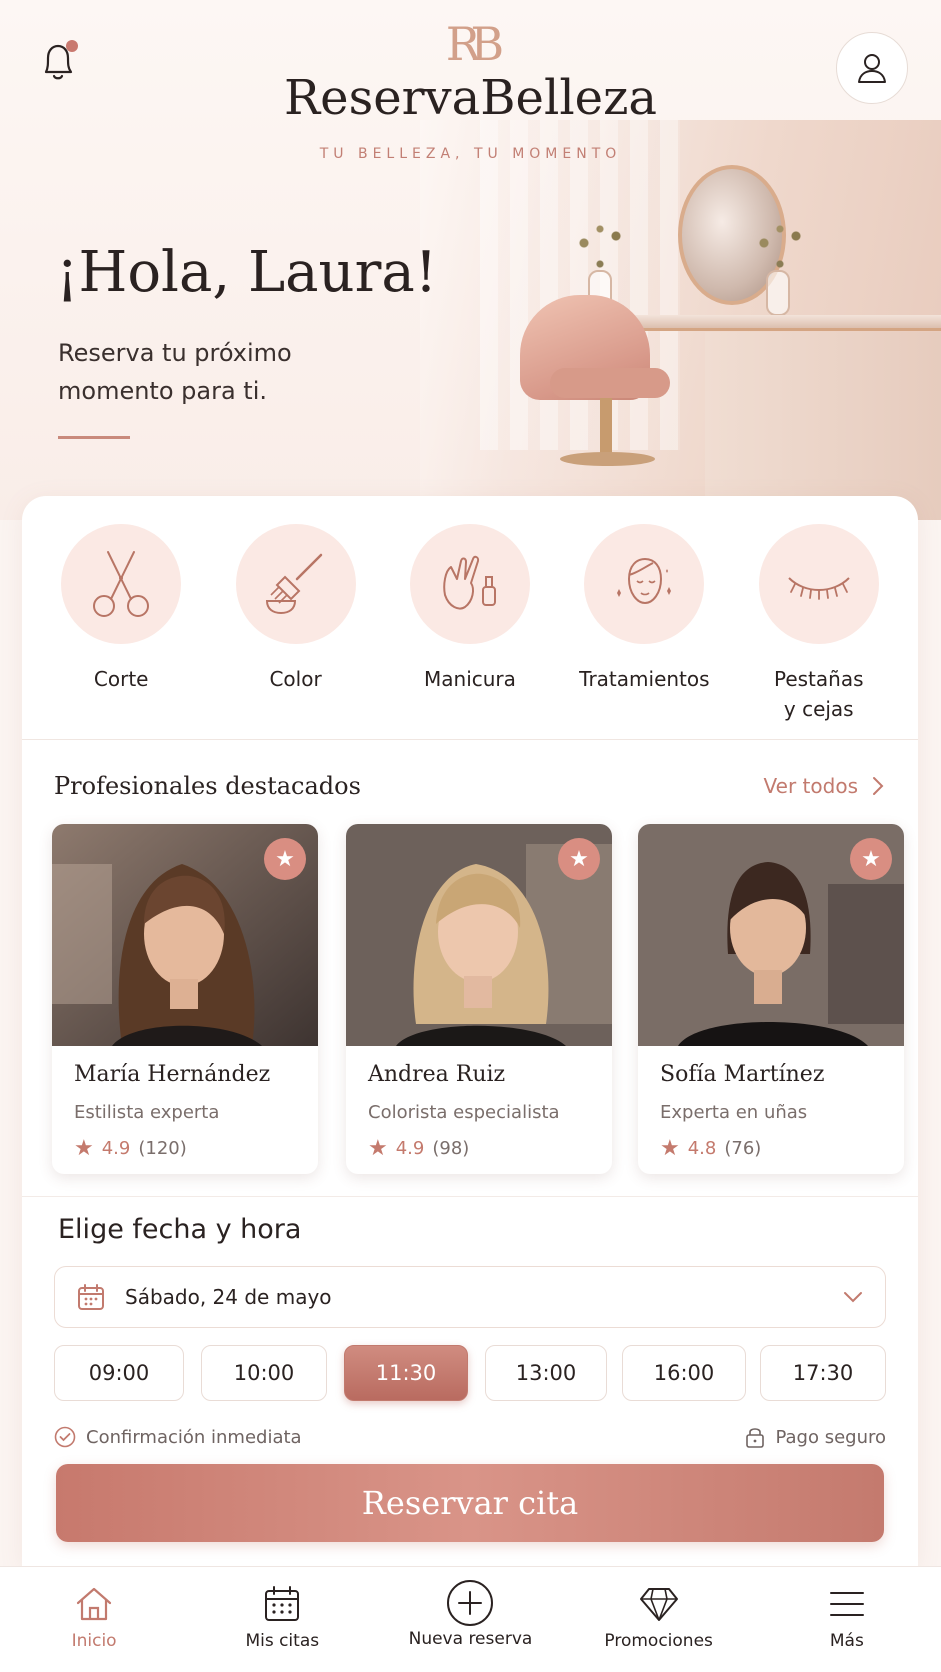  What do you see at coordinates (470, 1437) in the screenshot?
I see `booking-assurance: Confirmación inmediata Pago seguro` at bounding box center [470, 1437].